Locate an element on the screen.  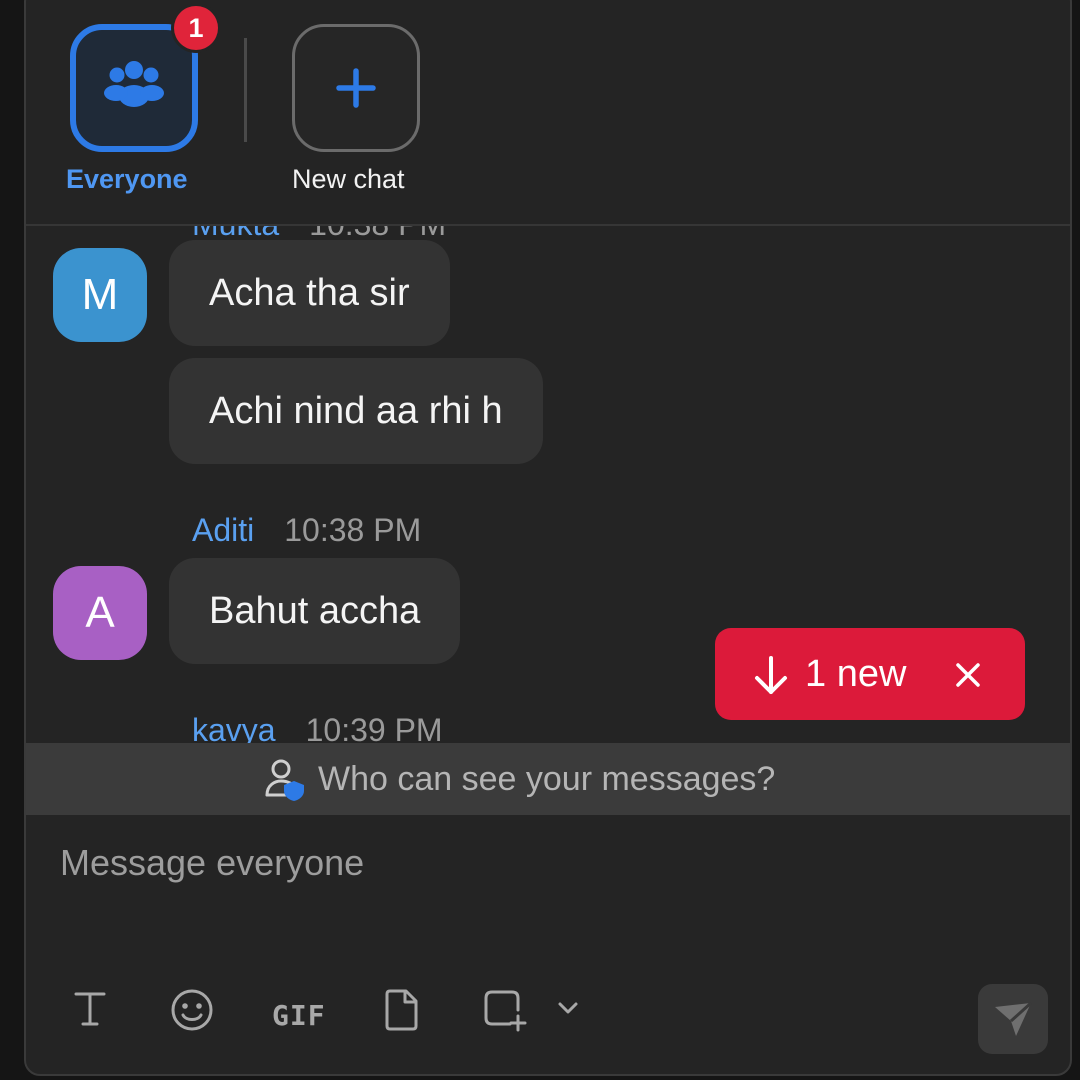
chevron-down-icon is located at coordinates (568, 1008).